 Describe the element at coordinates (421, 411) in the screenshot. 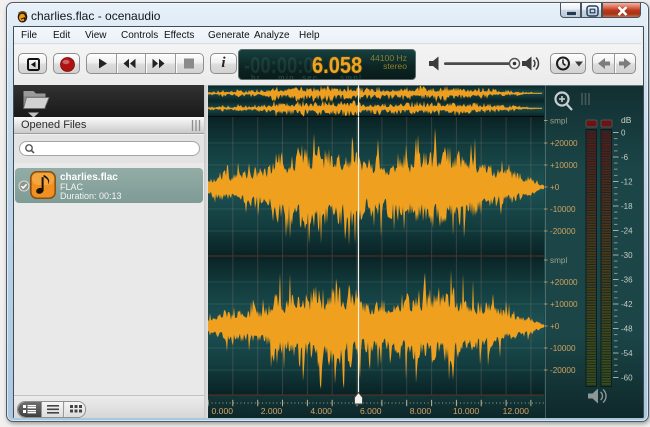

I see `svg-text: 8.000` at that location.